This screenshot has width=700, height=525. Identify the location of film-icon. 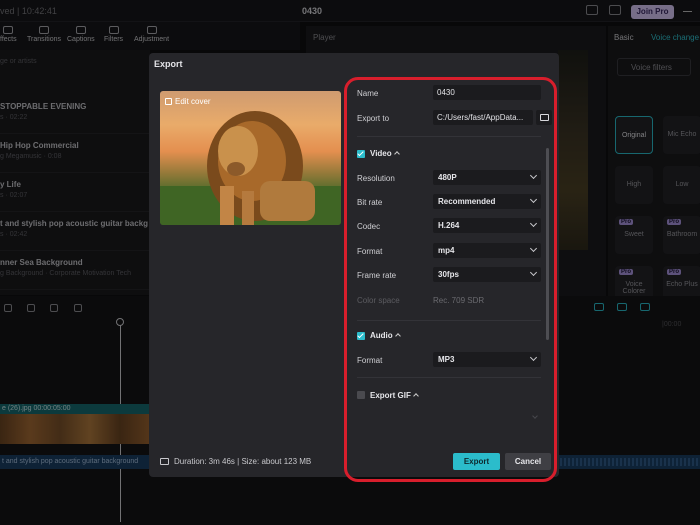
(164, 461).